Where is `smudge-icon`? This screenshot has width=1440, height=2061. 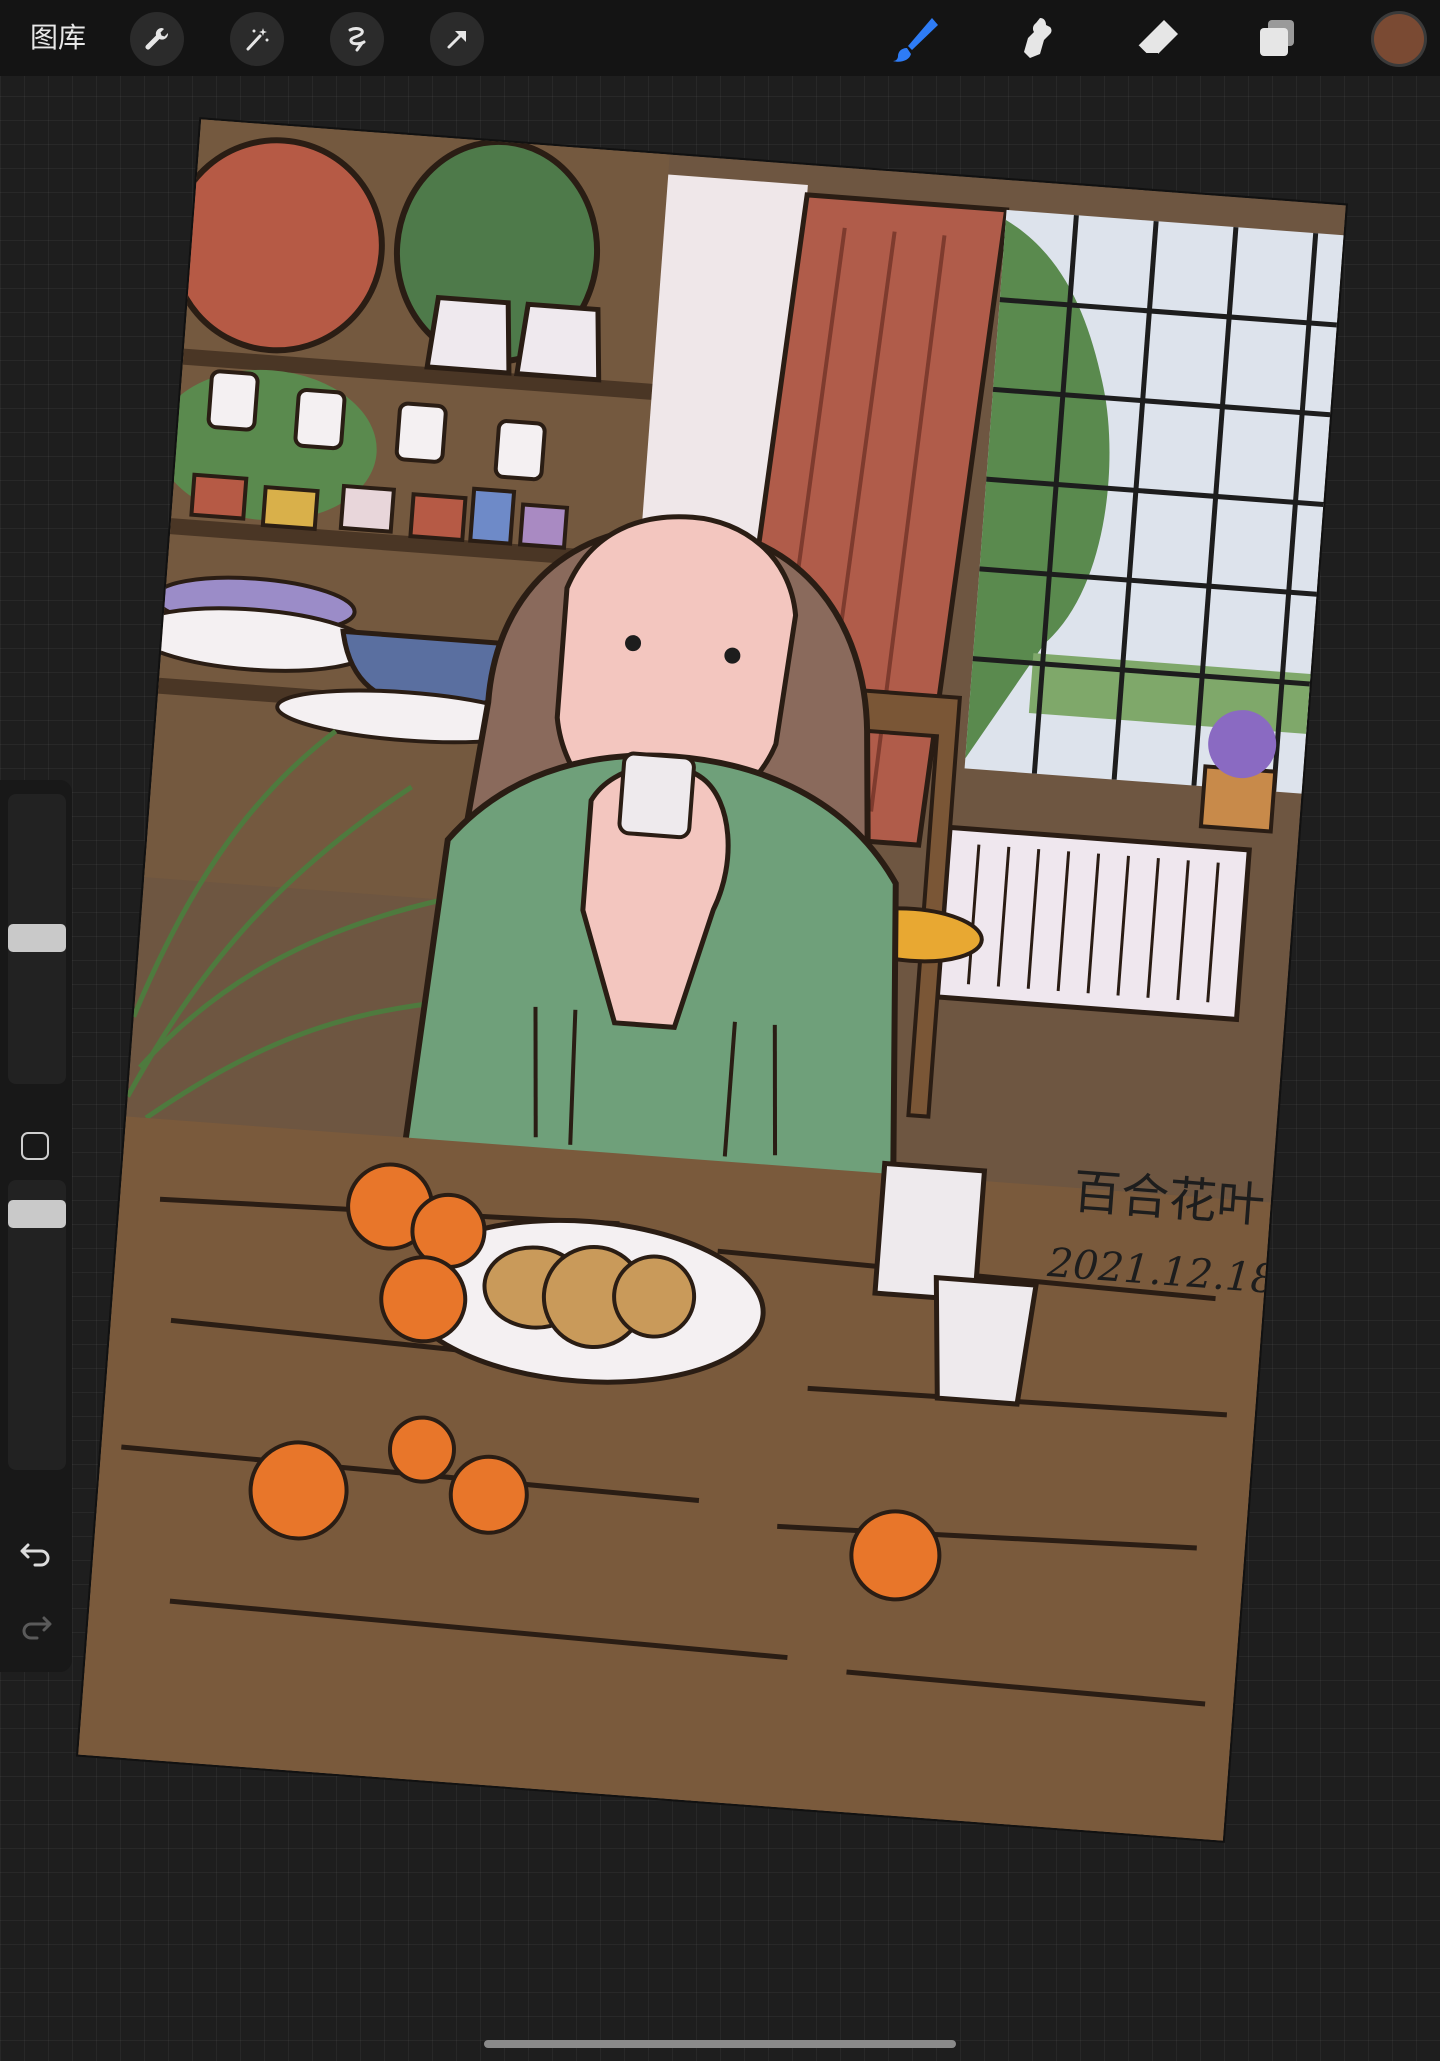 smudge-icon is located at coordinates (1037, 39).